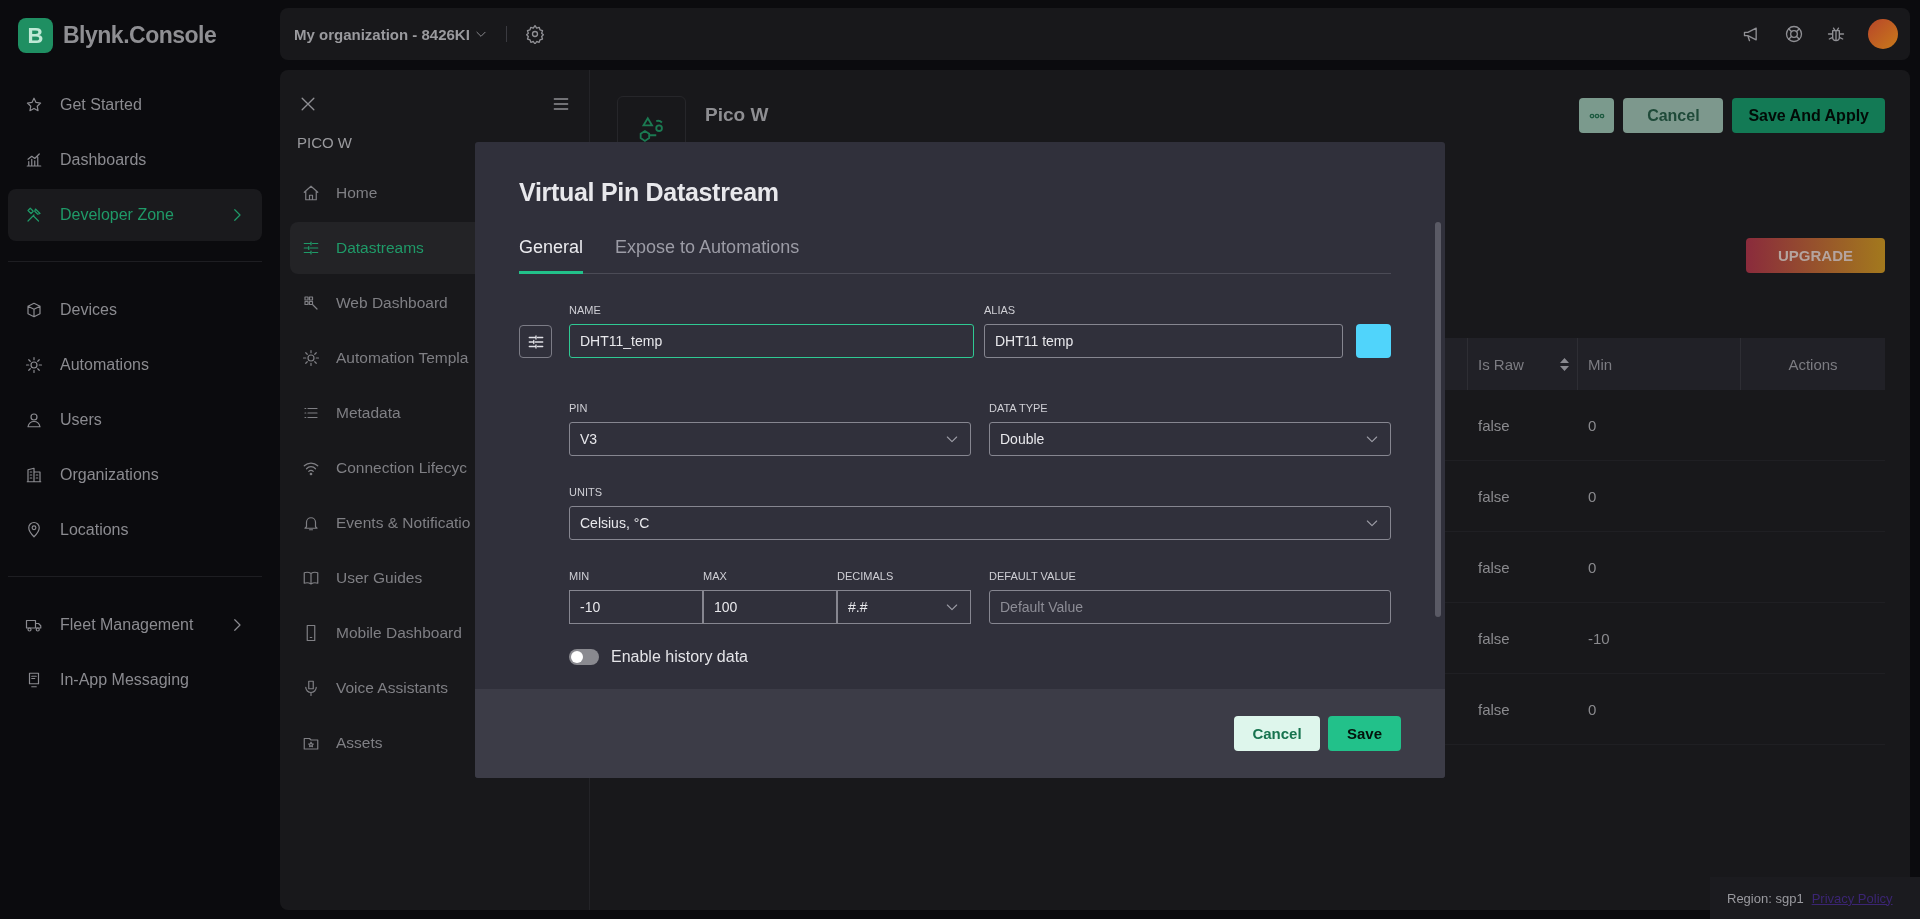 The height and width of the screenshot is (919, 1920). I want to click on nav-item: Assets, so click(434, 743).